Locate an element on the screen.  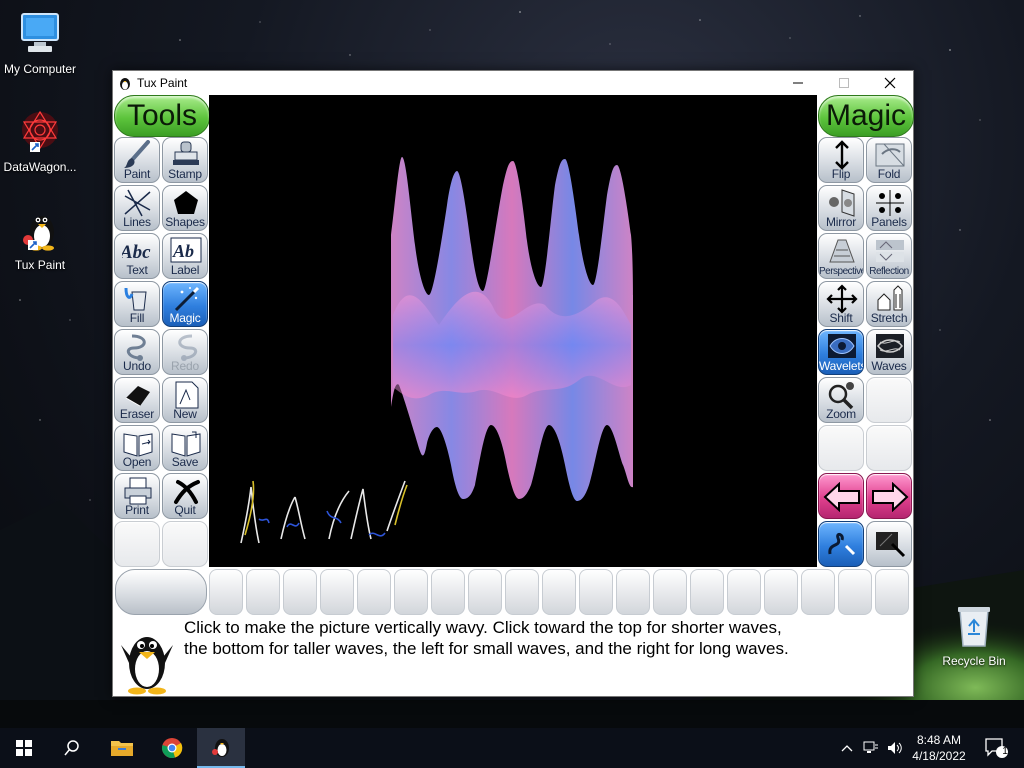
tool-lines-button: Lines is located at coordinates (137, 208).